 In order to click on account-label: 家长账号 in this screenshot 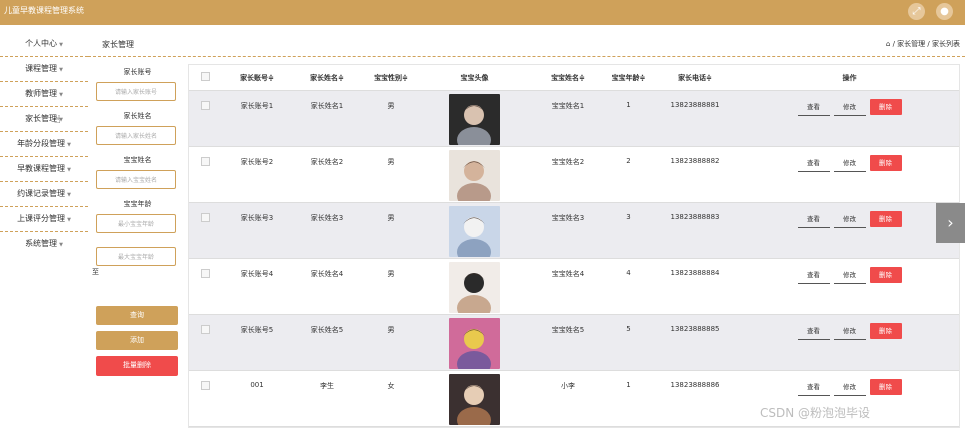, I will do `click(137, 72)`.